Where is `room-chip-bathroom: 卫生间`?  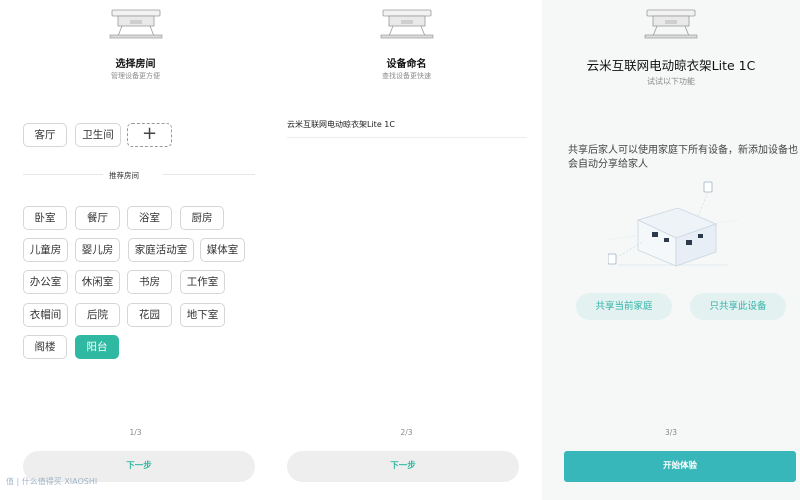 room-chip-bathroom: 卫生间 is located at coordinates (98, 135).